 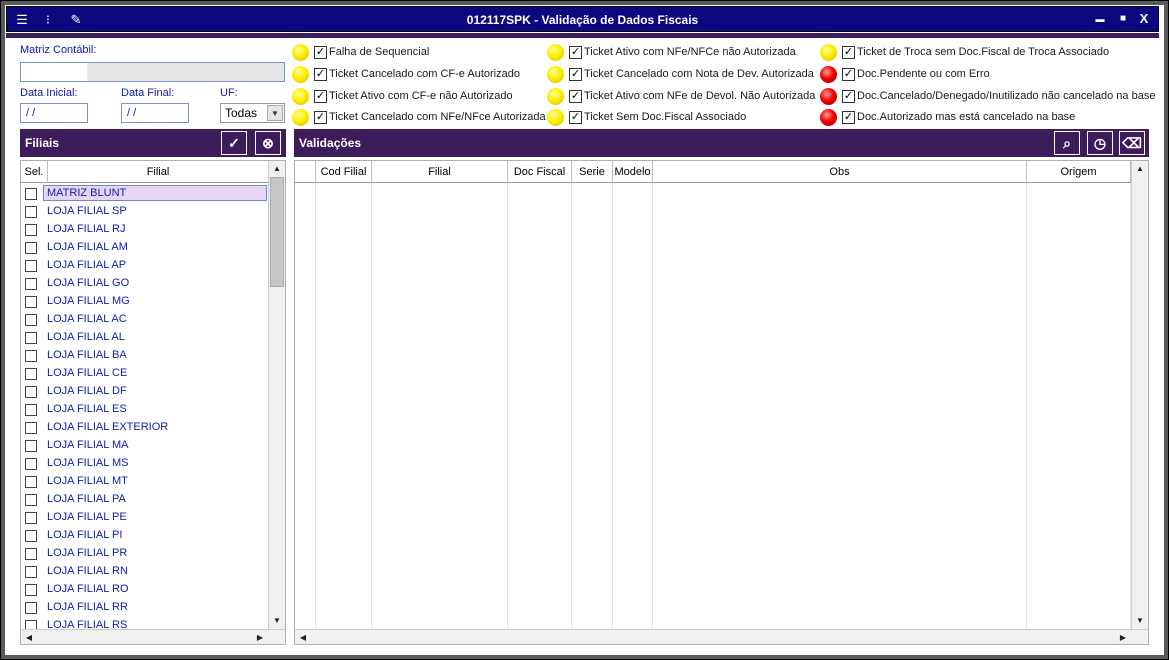 I want to click on column-header: Origem, so click(x=1079, y=172).